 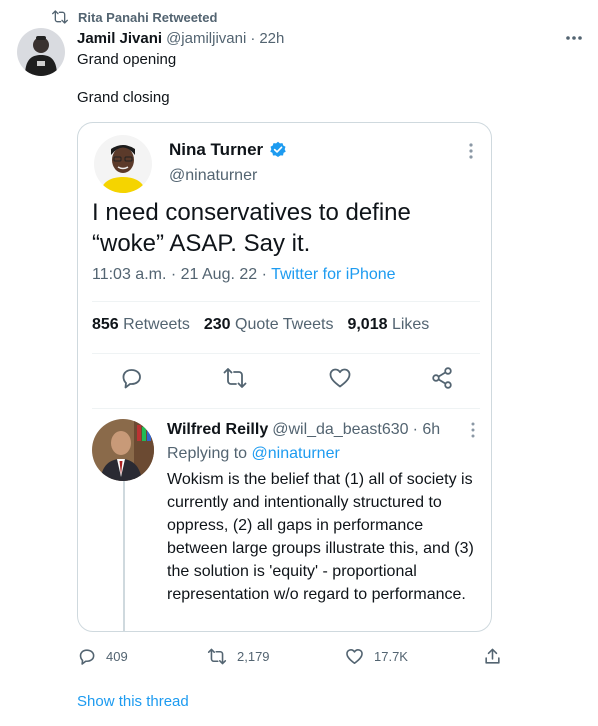 I want to click on retweet-action: 2,179, so click(x=238, y=656).